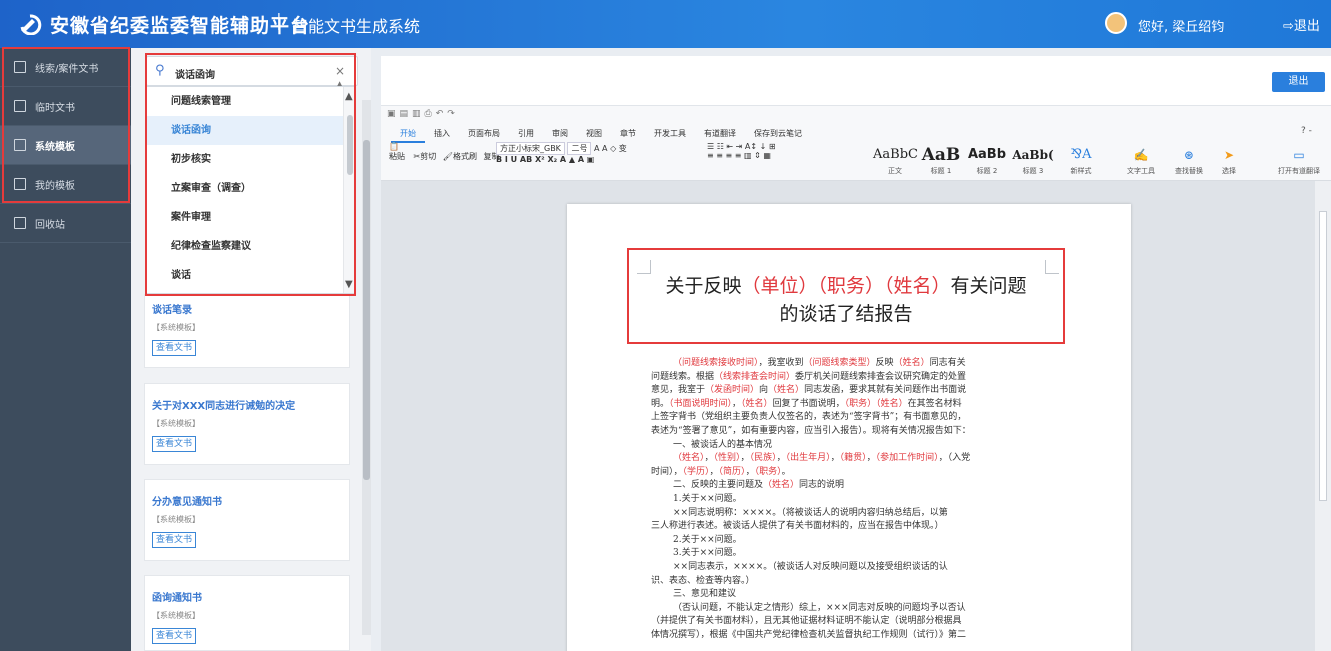 Image resolution: width=1331 pixels, height=651 pixels. Describe the element at coordinates (849, 636) in the screenshot. I see `document-paragraph-line: 体情况撰写），根据《中国共产党纪律检查机关监督执纪工作规则（试行）》第二` at that location.